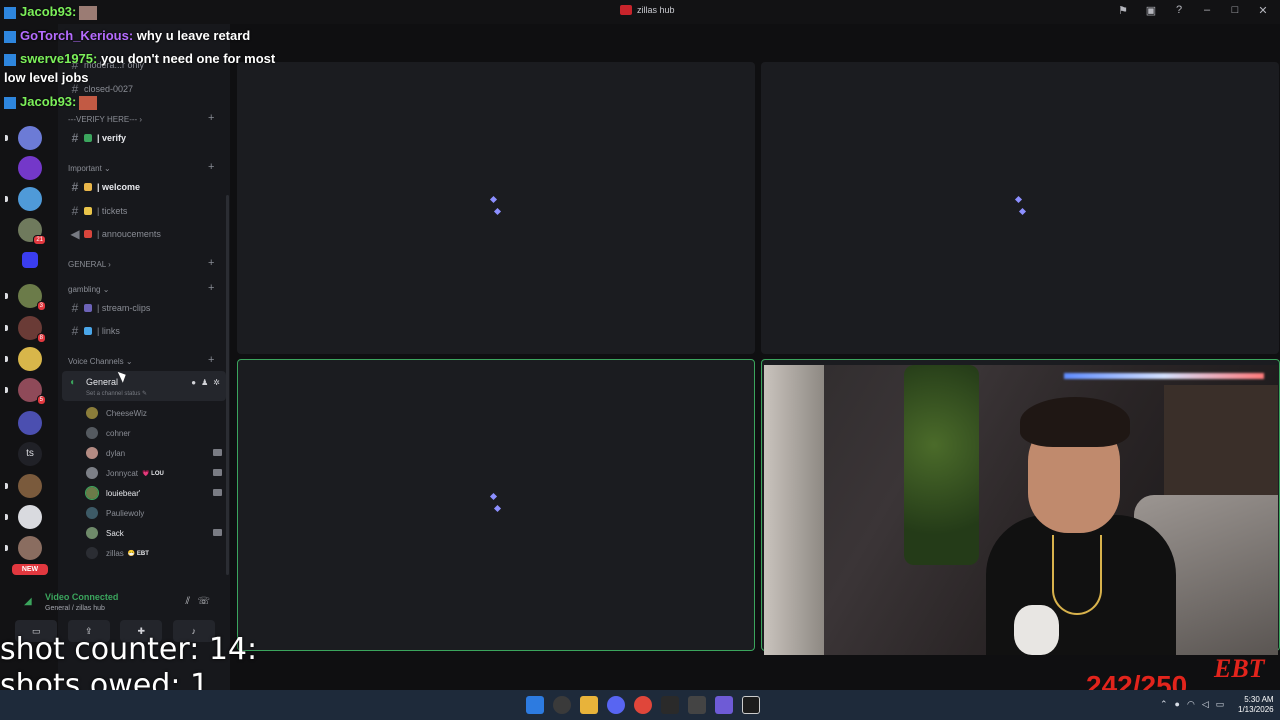 This screenshot has width=1280, height=720. Describe the element at coordinates (670, 705) in the screenshot. I see `epic-games-icon` at that location.